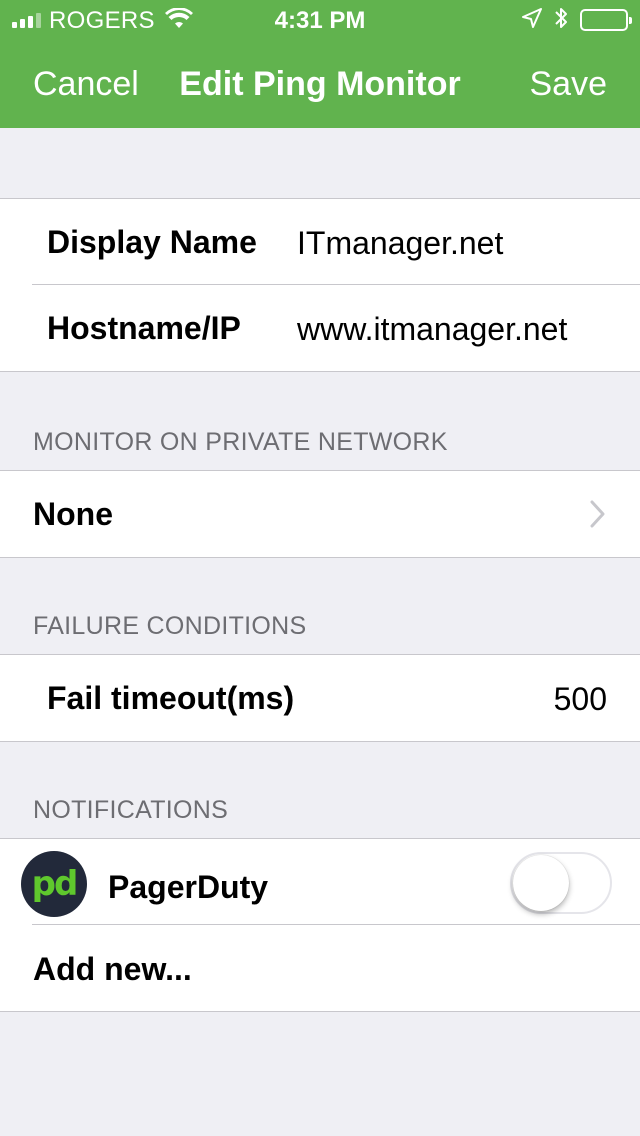  What do you see at coordinates (144, 328) in the screenshot?
I see `hostname-label: Hostname/IP` at bounding box center [144, 328].